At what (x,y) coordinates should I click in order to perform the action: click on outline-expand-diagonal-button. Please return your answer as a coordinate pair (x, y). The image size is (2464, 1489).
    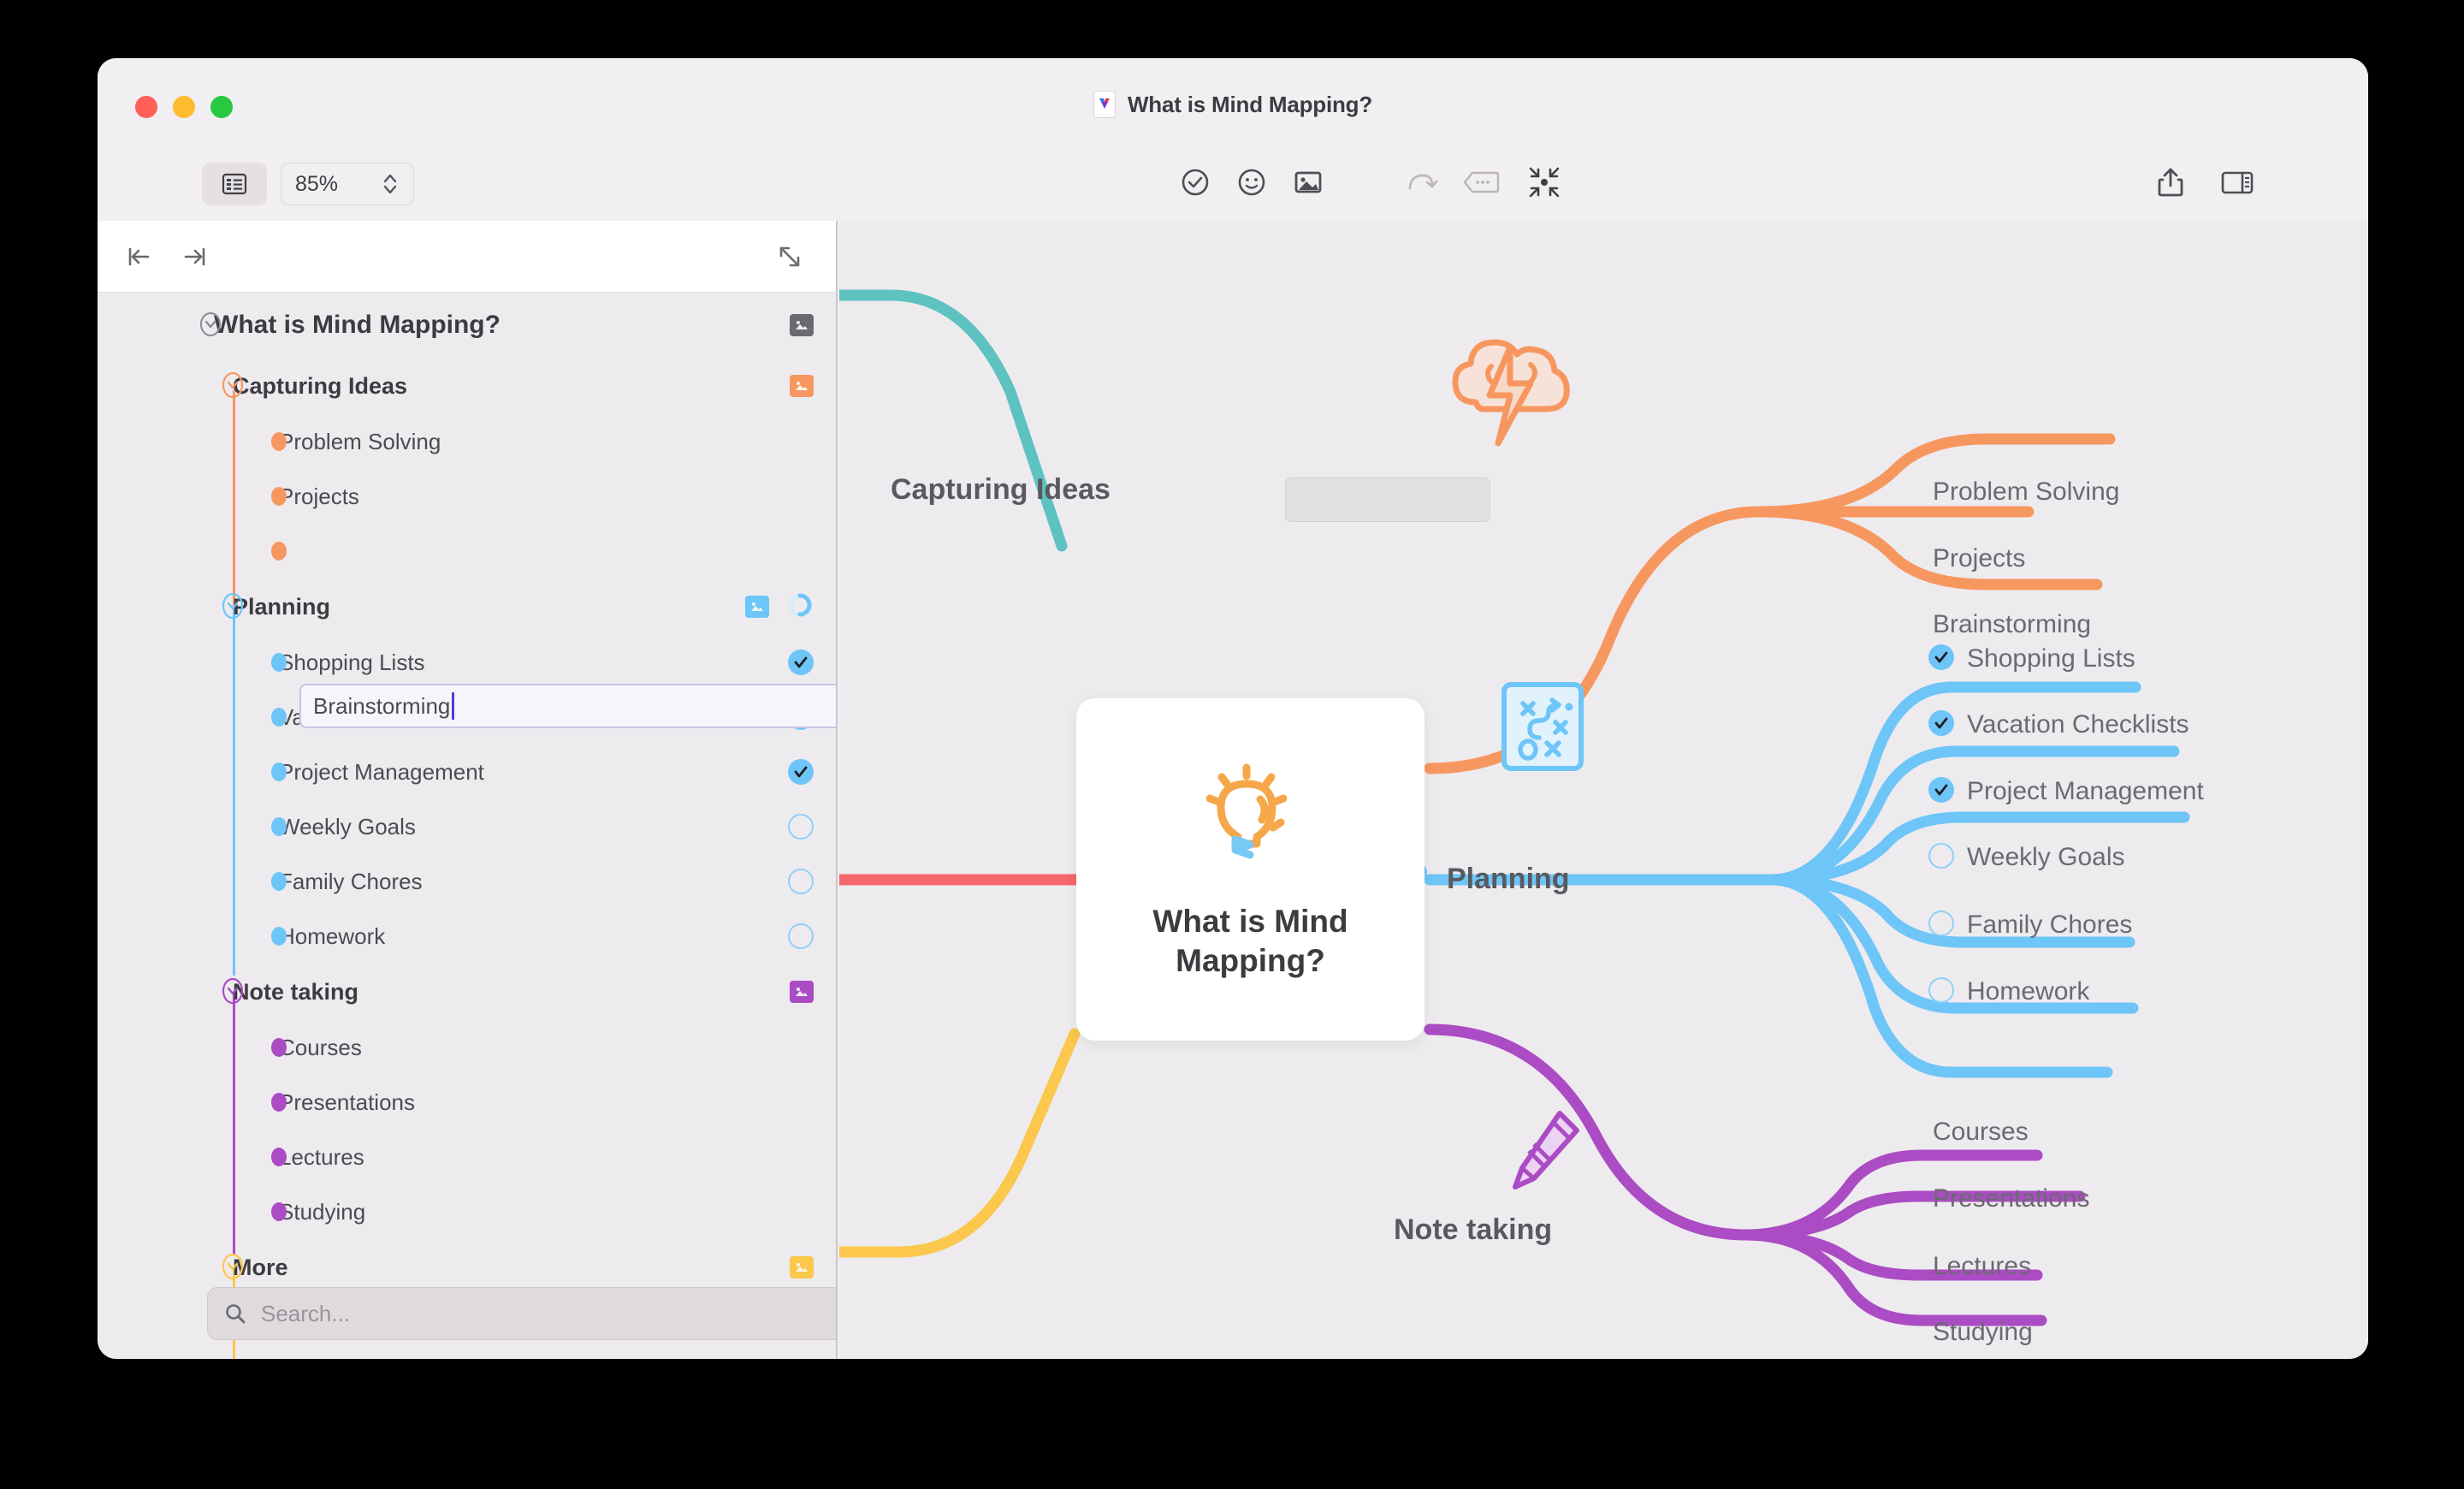
    Looking at the image, I should click on (790, 257).